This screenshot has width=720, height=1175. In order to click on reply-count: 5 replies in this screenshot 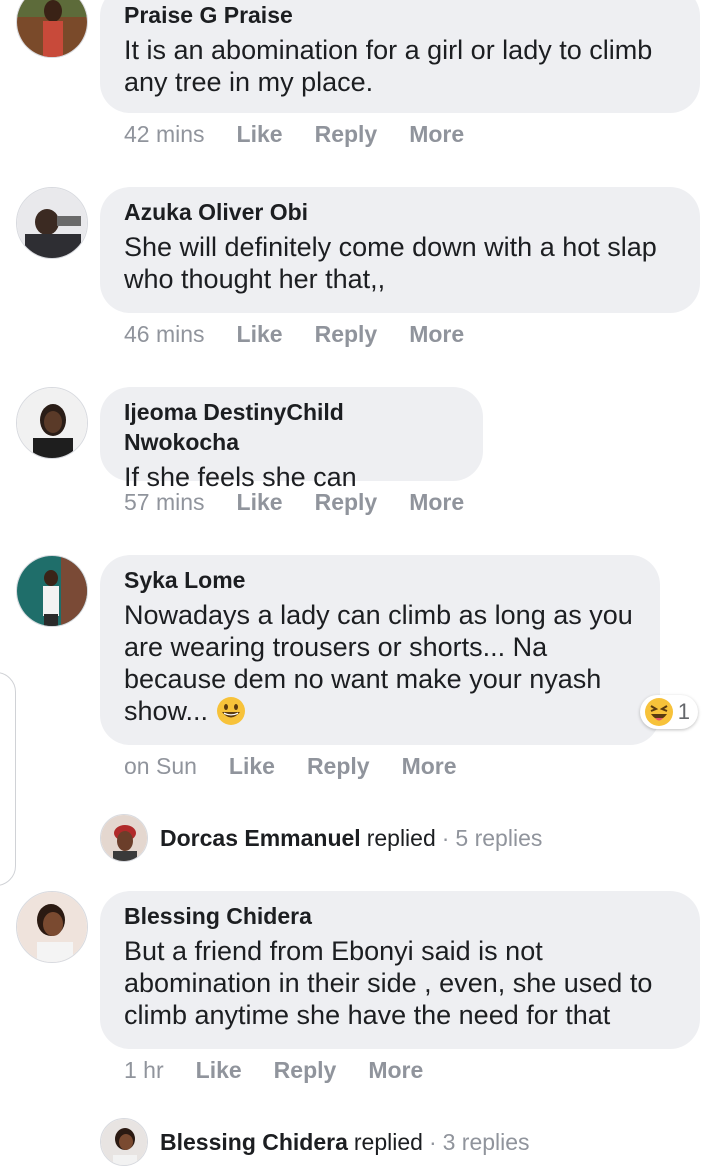, I will do `click(498, 838)`.